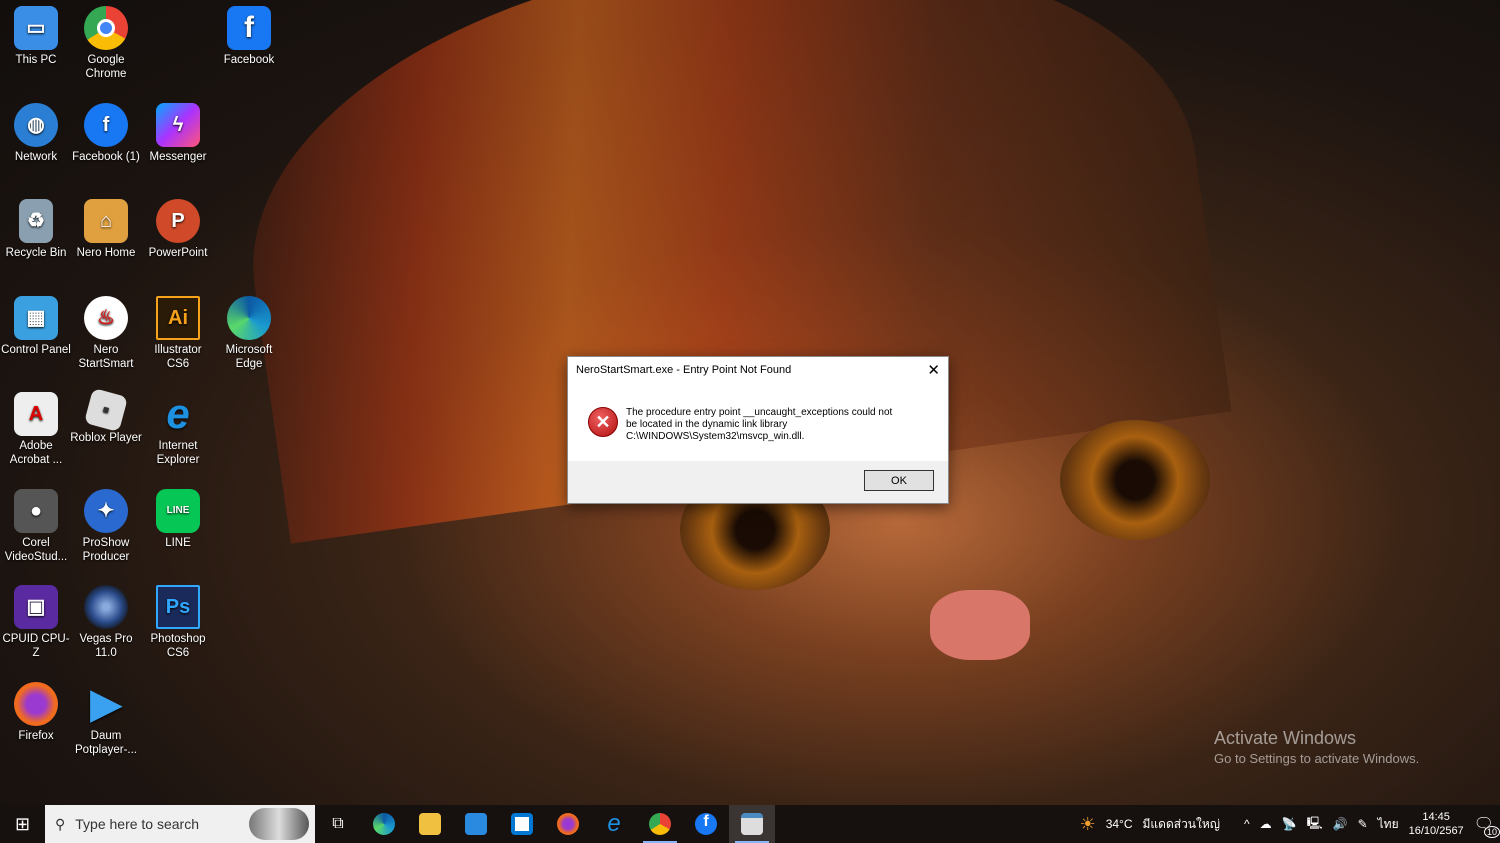 This screenshot has height=843, width=1500. Describe the element at coordinates (106, 511) in the screenshot. I see `proshow-icon: ✦` at that location.